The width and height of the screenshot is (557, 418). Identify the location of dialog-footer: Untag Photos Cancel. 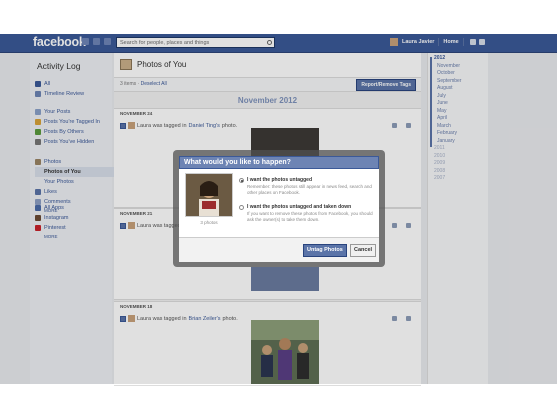
(279, 249).